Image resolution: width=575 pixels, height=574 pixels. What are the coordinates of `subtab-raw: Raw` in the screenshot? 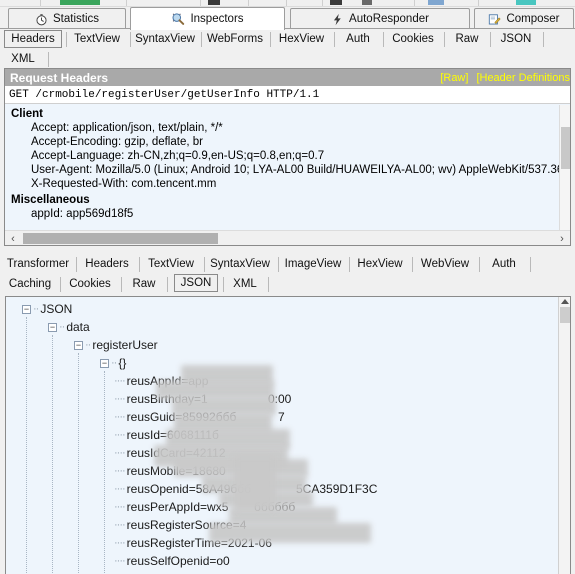 It's located at (467, 39).